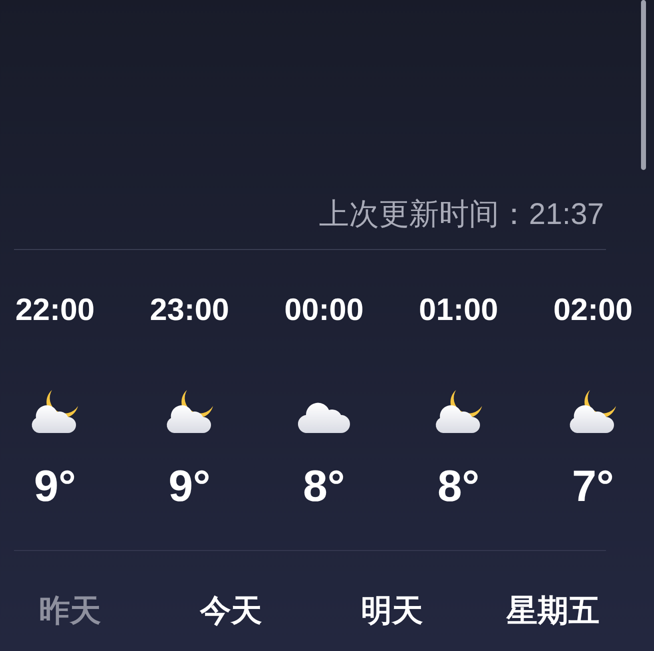 Image resolution: width=654 pixels, height=651 pixels. I want to click on day-tab: 昨天, so click(70, 611).